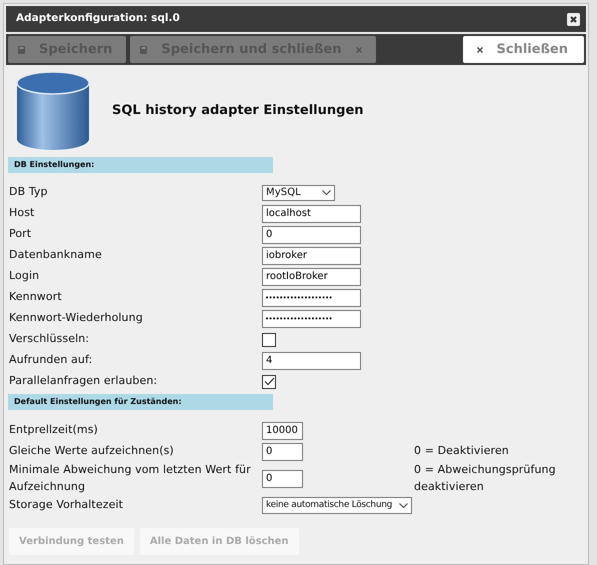 The width and height of the screenshot is (597, 565). I want to click on field-label: Aufrunden auf:, so click(51, 360).